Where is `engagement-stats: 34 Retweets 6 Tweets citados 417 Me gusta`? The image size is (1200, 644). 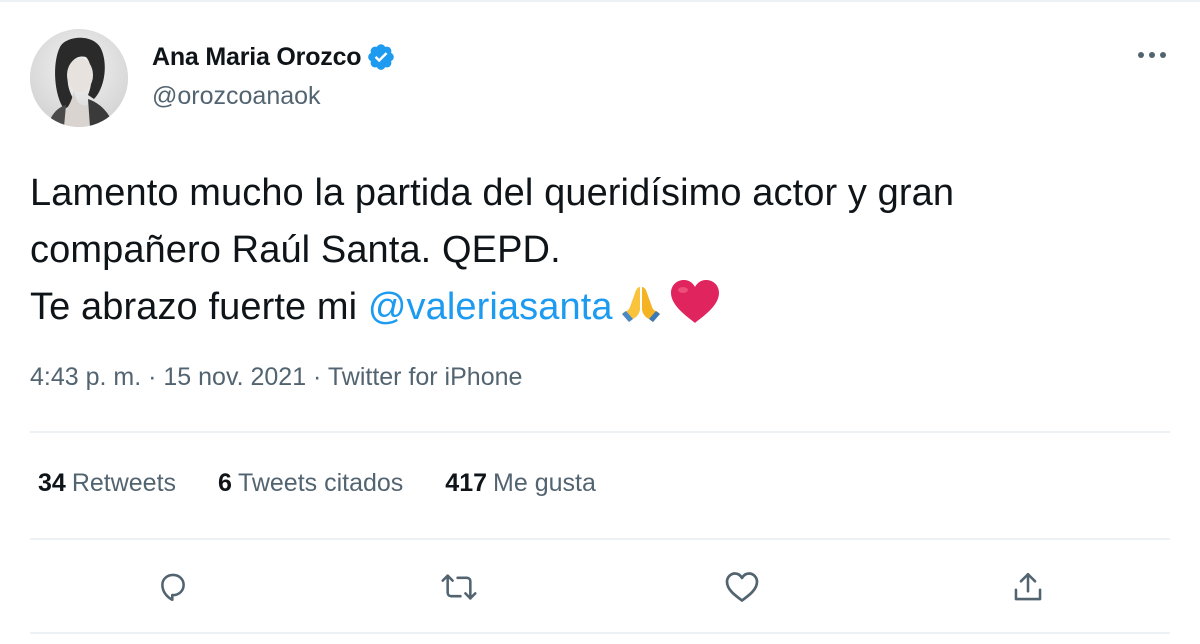
engagement-stats: 34 Retweets 6 Tweets citados 417 Me gusta is located at coordinates (338, 483).